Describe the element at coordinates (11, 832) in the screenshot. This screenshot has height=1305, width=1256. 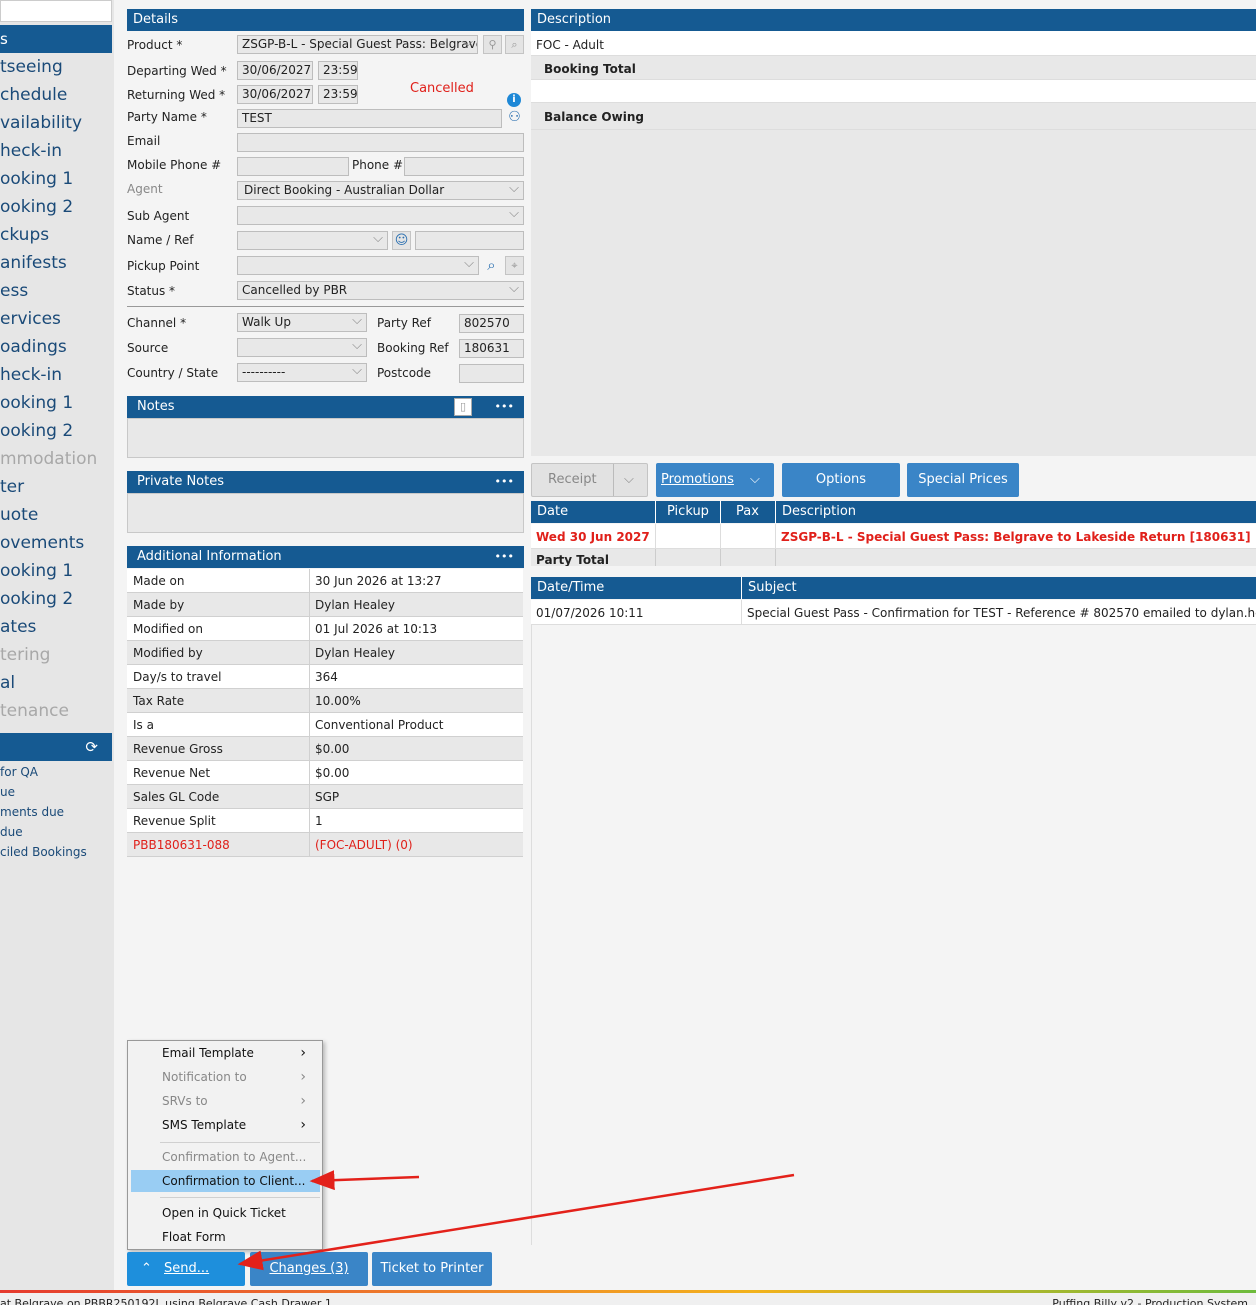
I see `alert-item: due` at that location.